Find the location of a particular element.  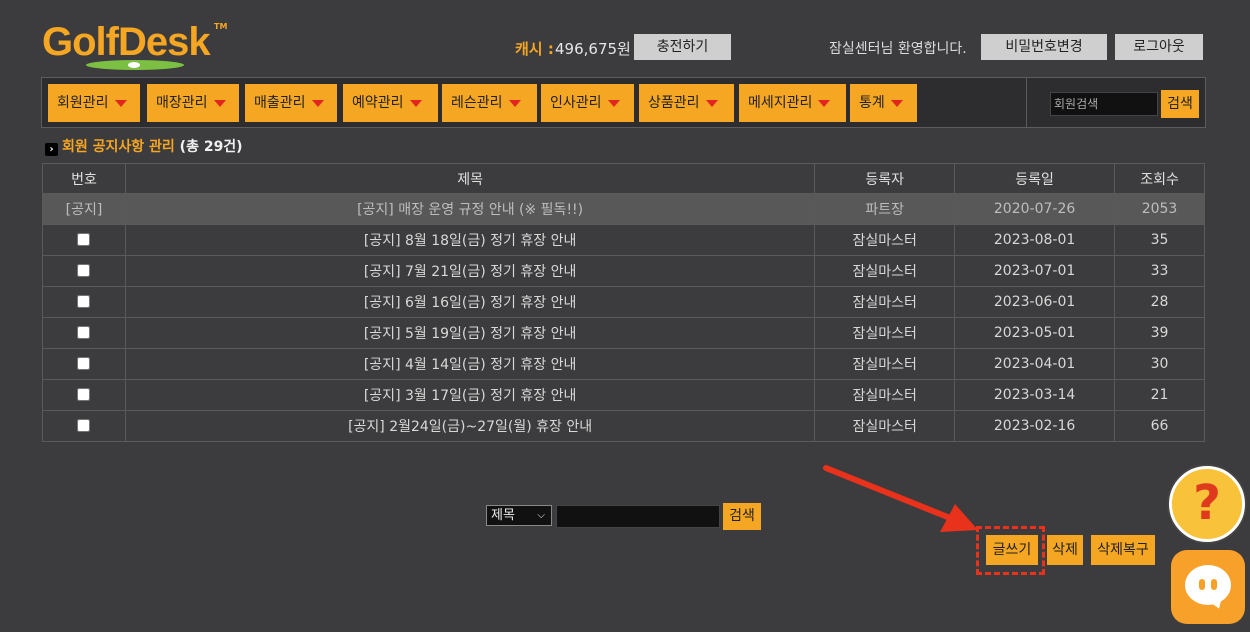

col-date: 등록일 is located at coordinates (1035, 178).